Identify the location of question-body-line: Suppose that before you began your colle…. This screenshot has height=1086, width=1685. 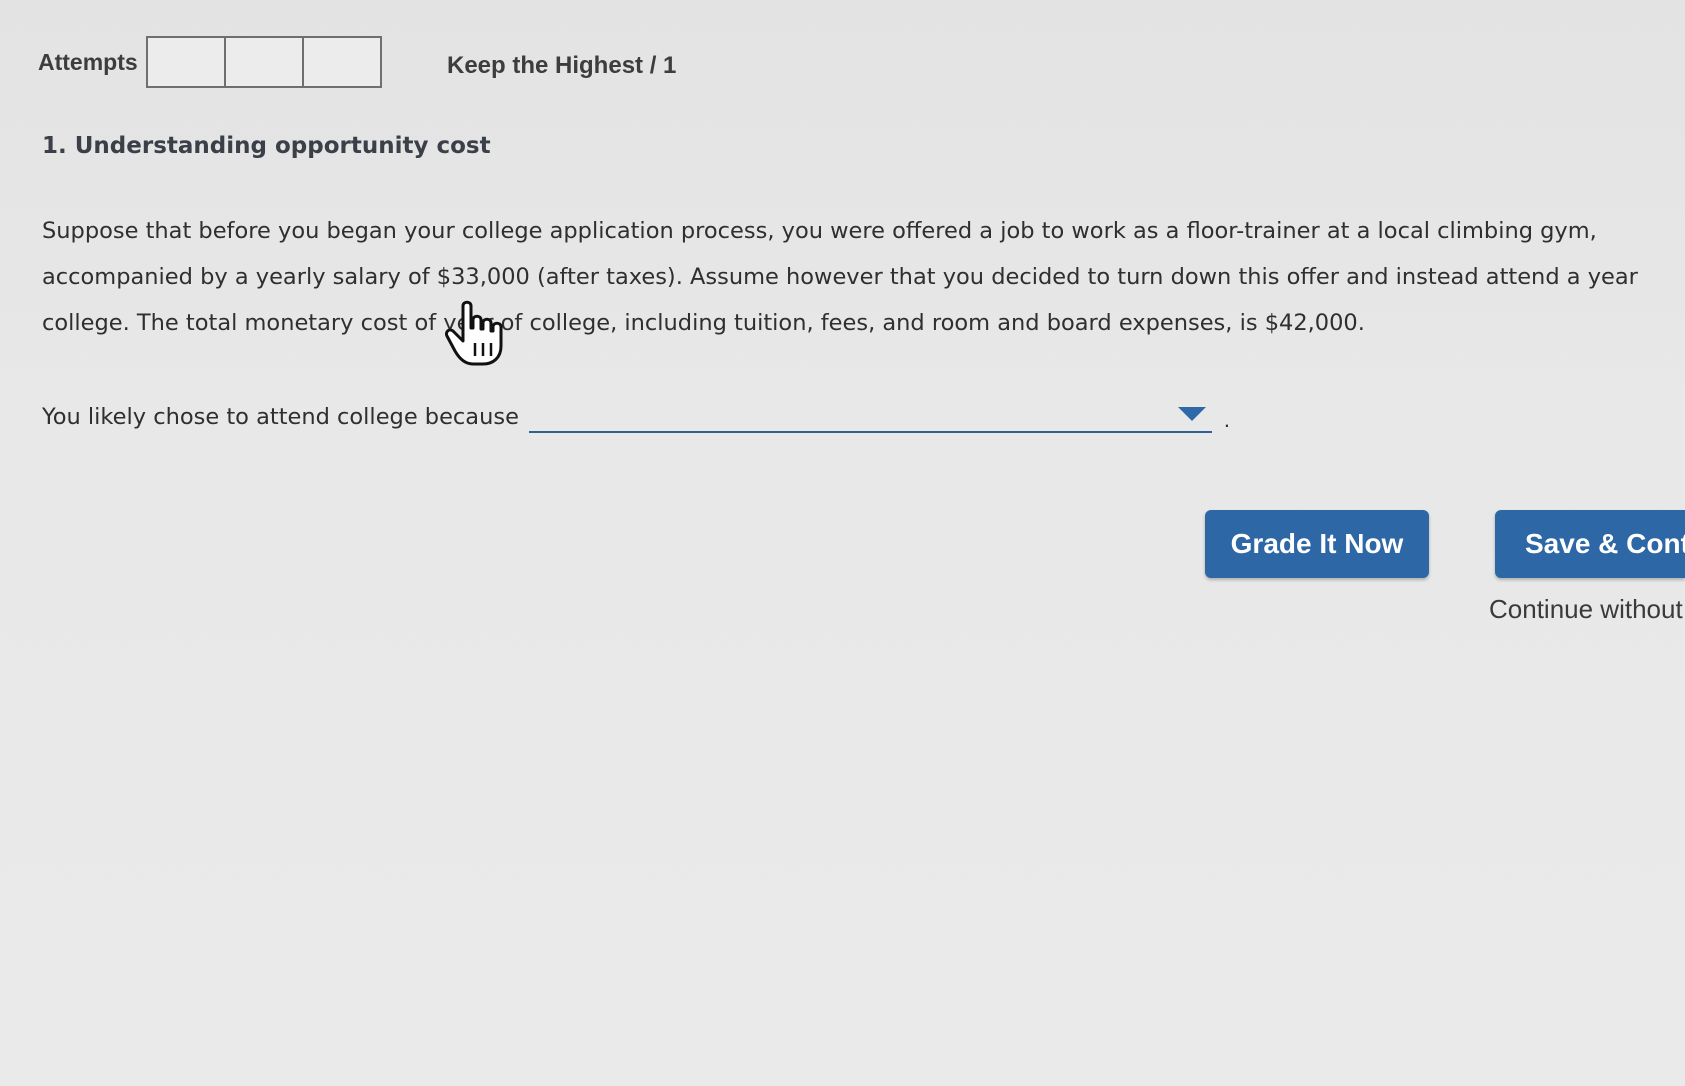
(819, 231).